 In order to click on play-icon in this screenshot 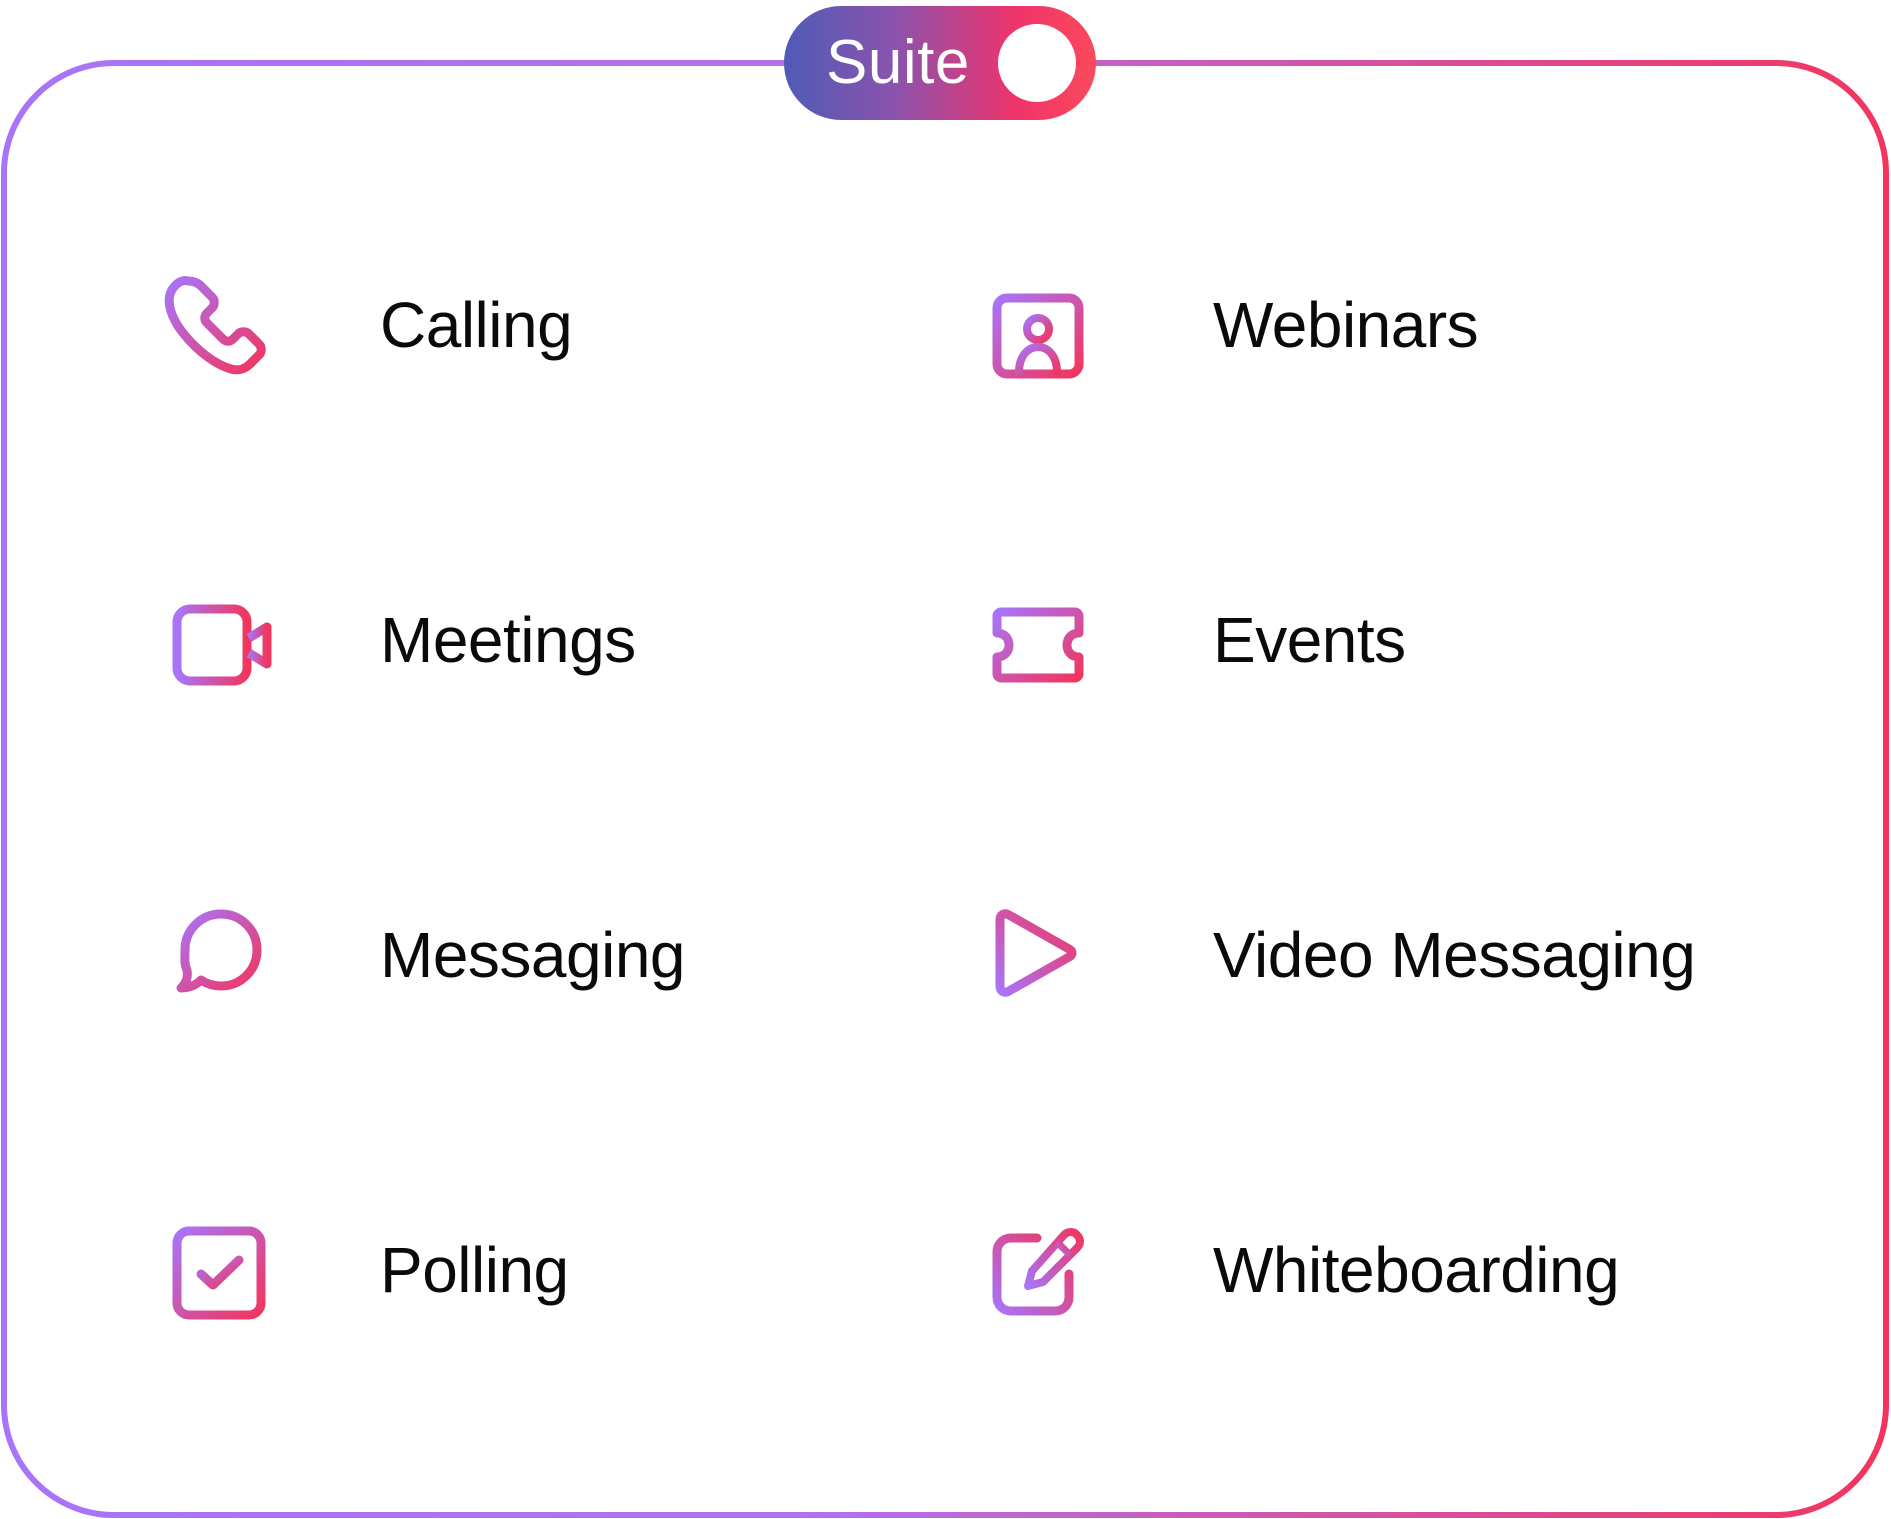, I will do `click(1035, 955)`.